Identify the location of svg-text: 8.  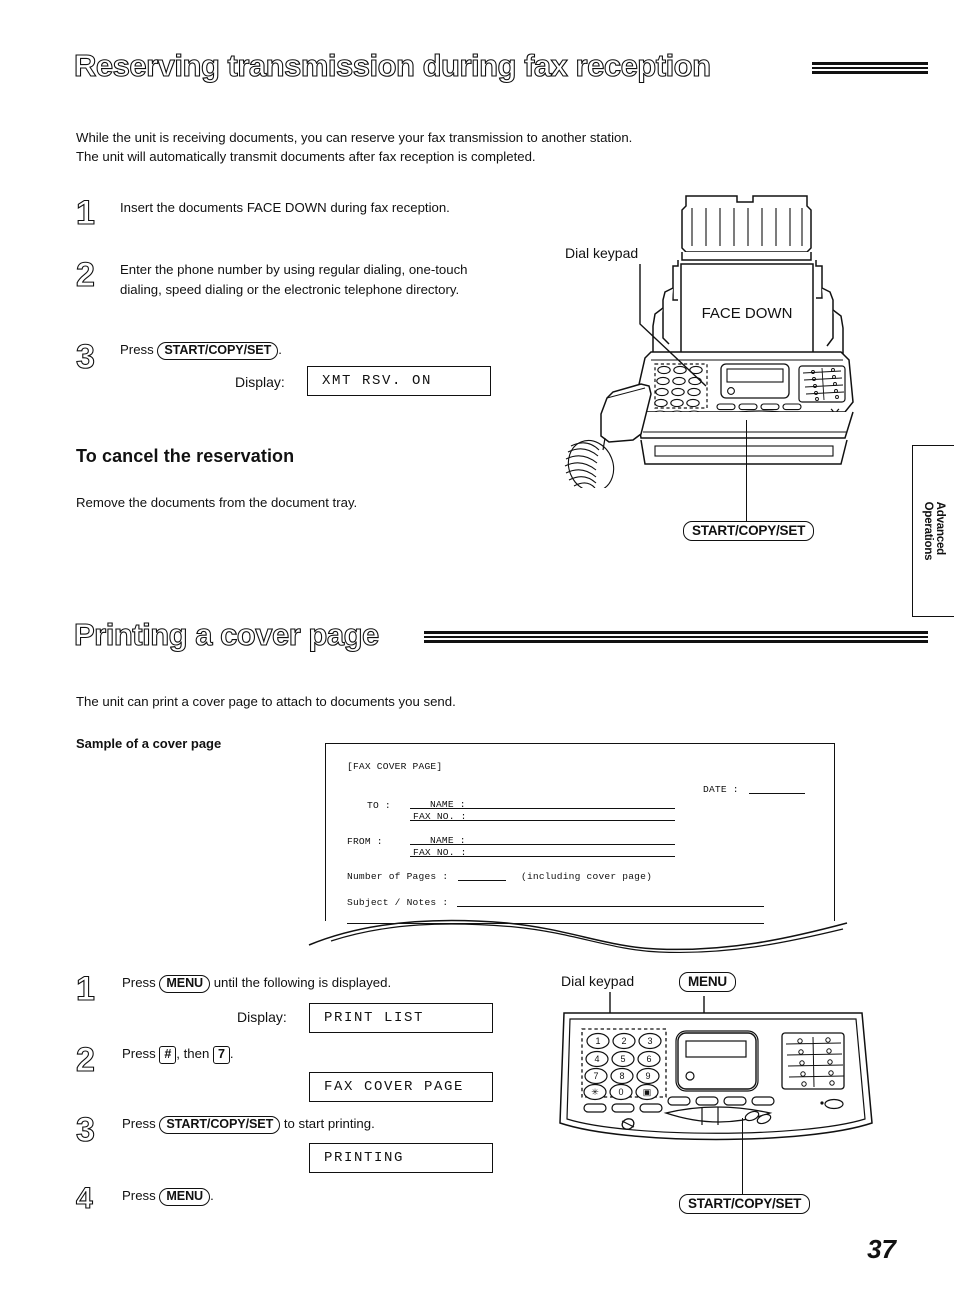
(621, 1076).